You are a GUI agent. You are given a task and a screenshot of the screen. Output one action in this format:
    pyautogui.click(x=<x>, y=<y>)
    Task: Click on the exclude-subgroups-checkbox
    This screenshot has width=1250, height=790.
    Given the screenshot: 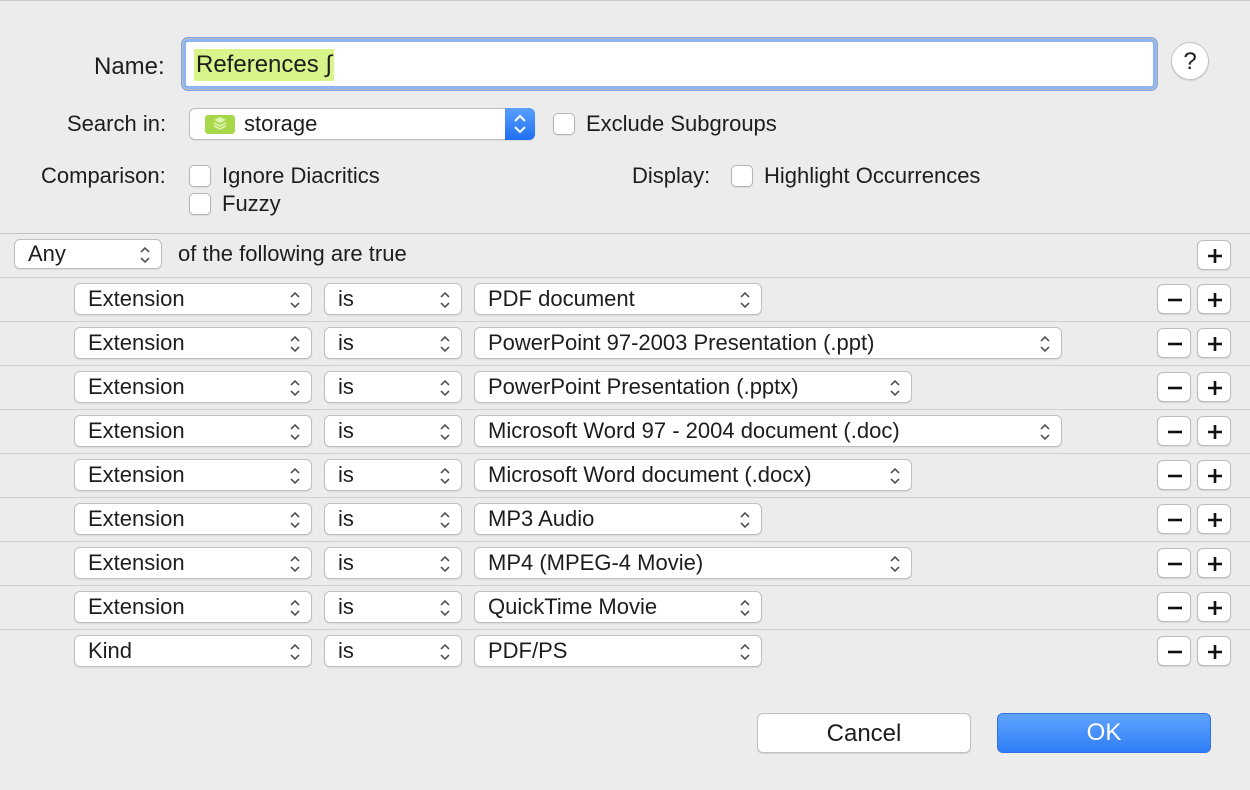 What is the action you would take?
    pyautogui.click(x=564, y=124)
    